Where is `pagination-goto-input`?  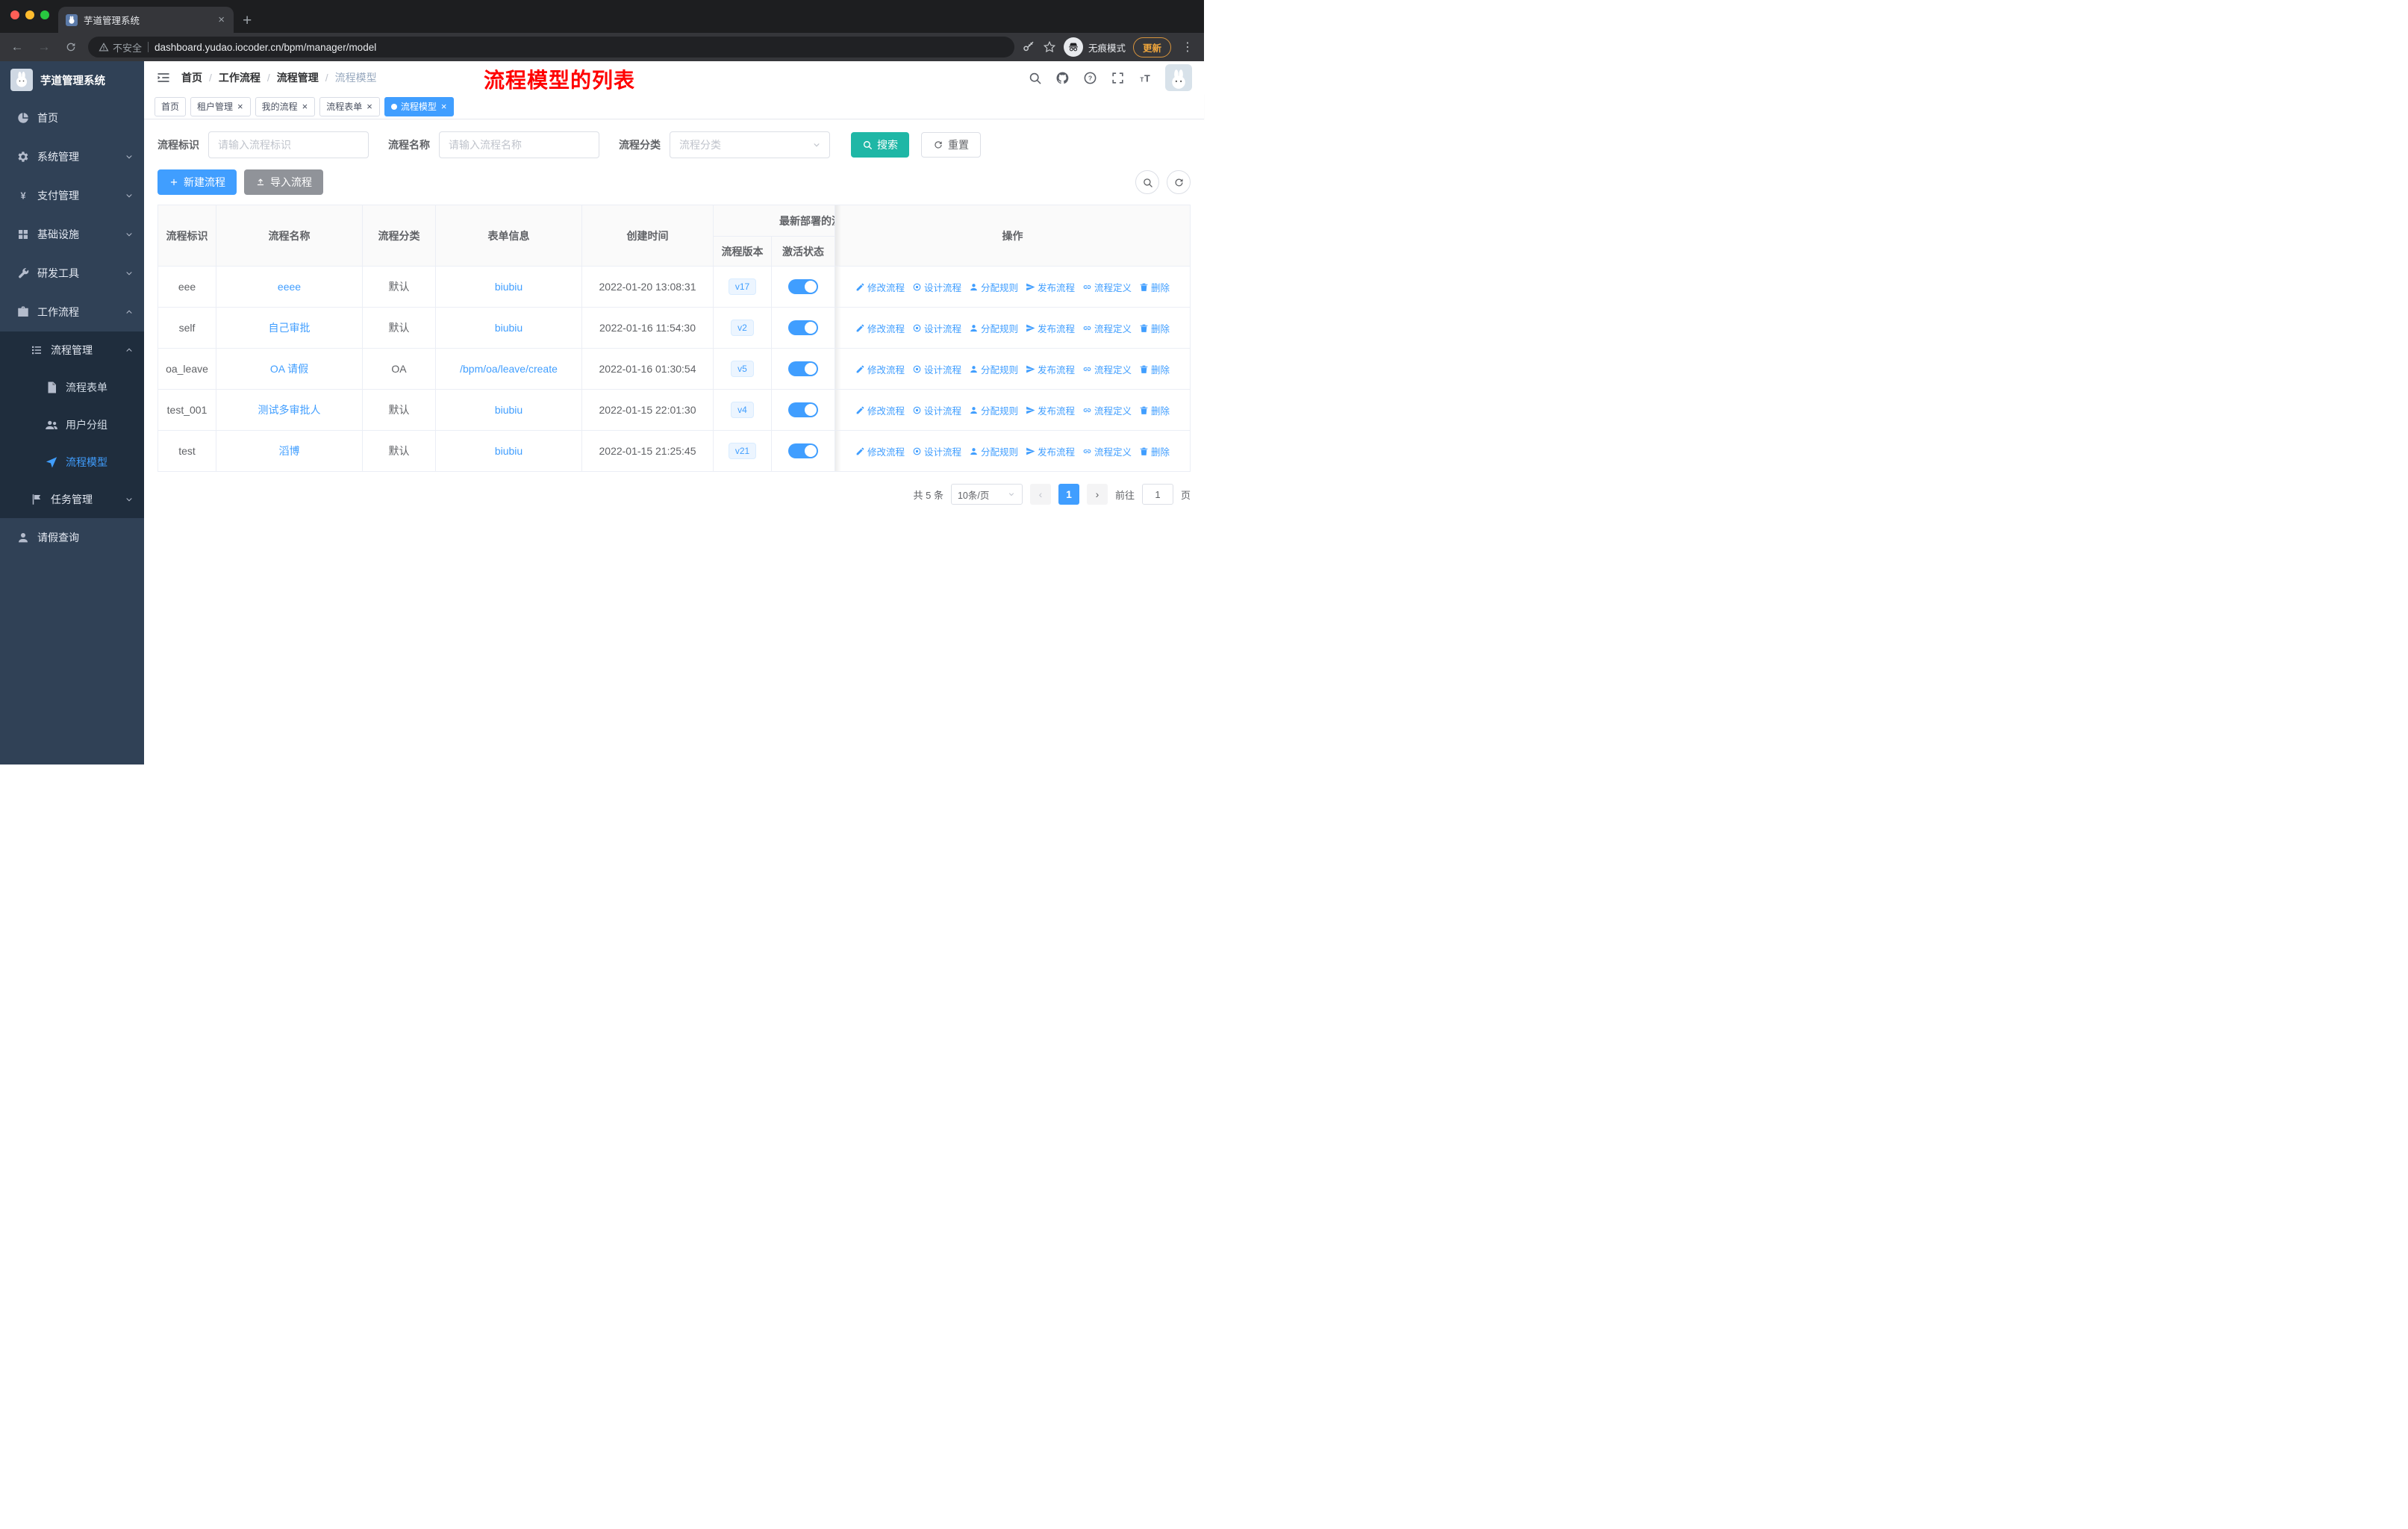
pagination-goto-input is located at coordinates (1157, 495).